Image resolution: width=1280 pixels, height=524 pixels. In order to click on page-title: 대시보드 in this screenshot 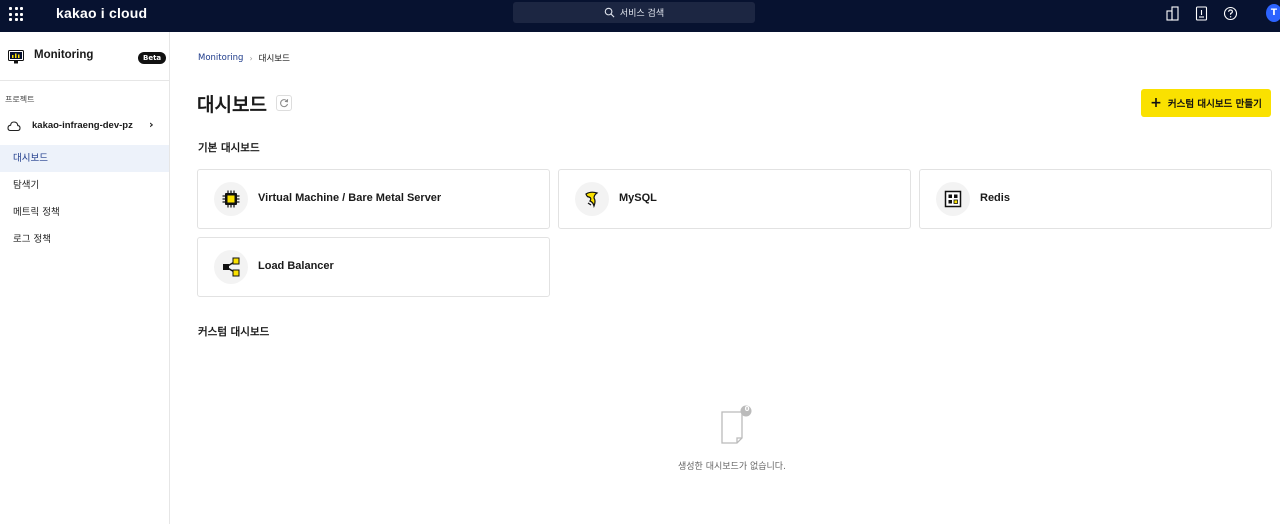, I will do `click(232, 105)`.